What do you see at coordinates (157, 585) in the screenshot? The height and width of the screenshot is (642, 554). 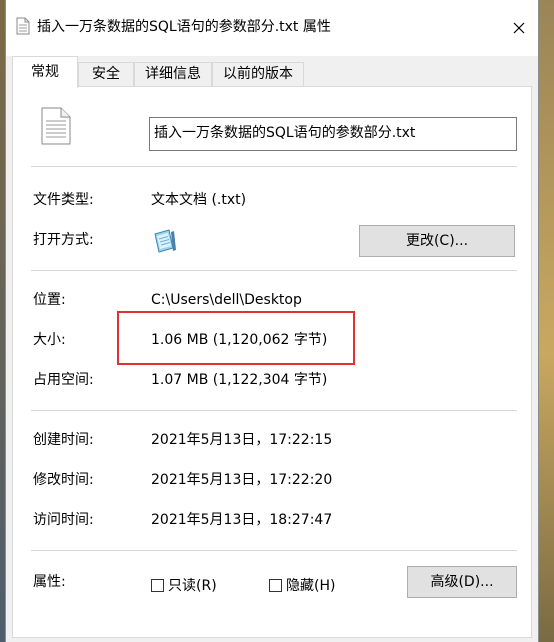 I see `readonly-checkbox-box` at bounding box center [157, 585].